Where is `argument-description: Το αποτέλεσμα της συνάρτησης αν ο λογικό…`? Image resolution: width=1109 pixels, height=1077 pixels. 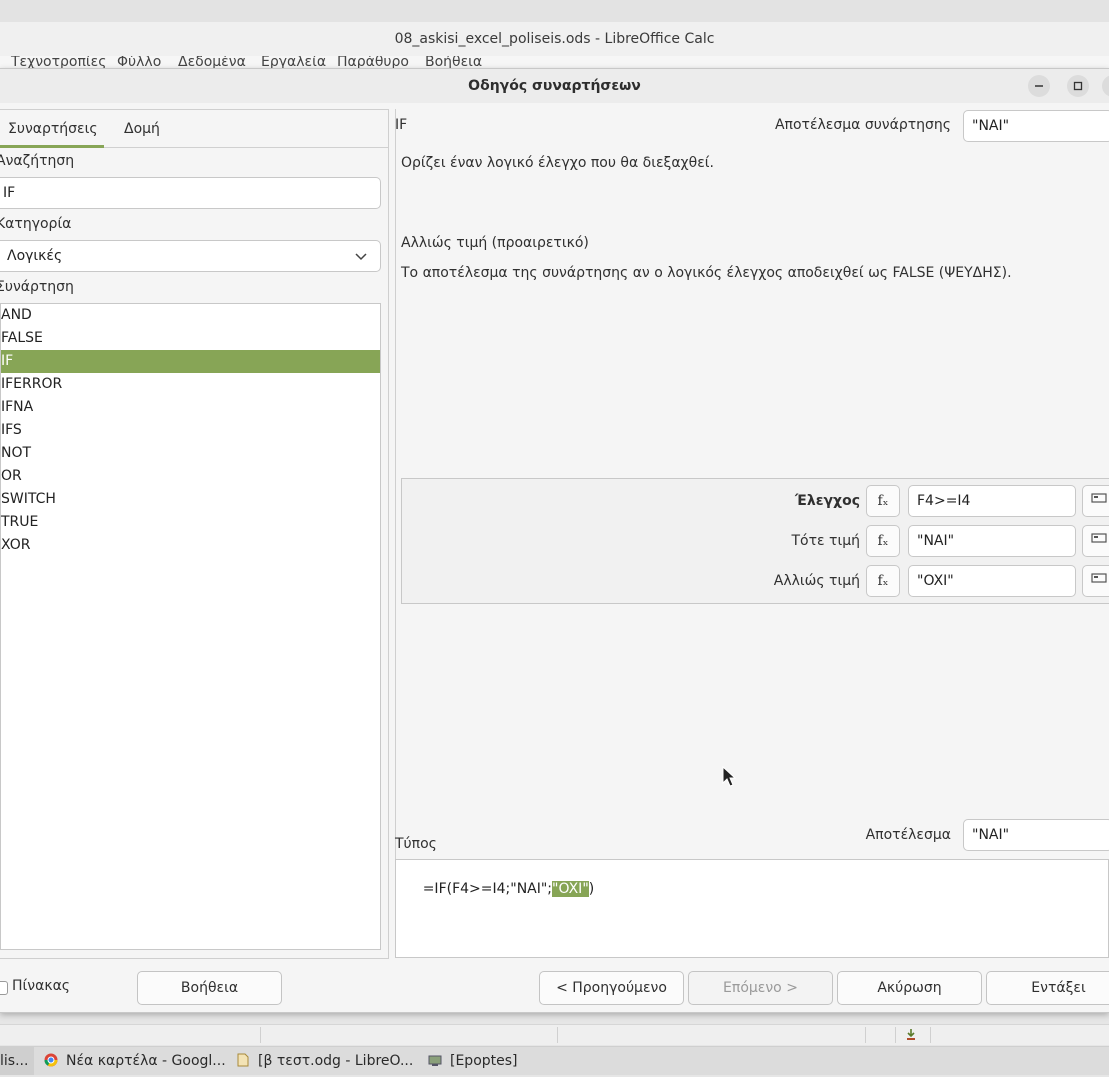
argument-description: Το αποτέλεσμα της συνάρτησης αν ο λογικό… is located at coordinates (706, 273).